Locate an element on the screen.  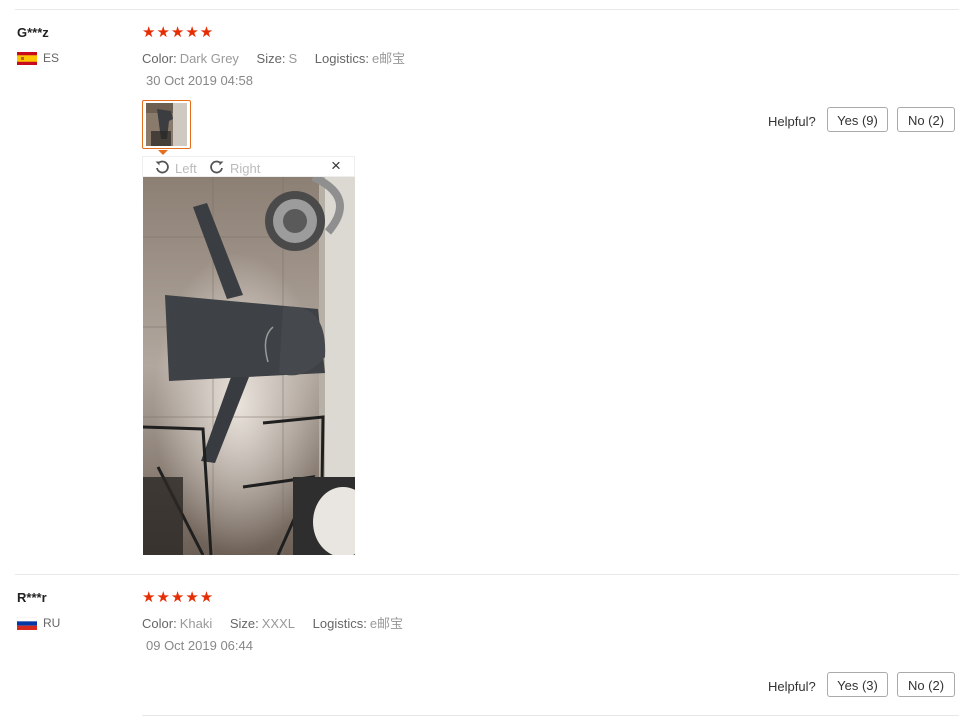
rotate-left-icon is located at coordinates (162, 168).